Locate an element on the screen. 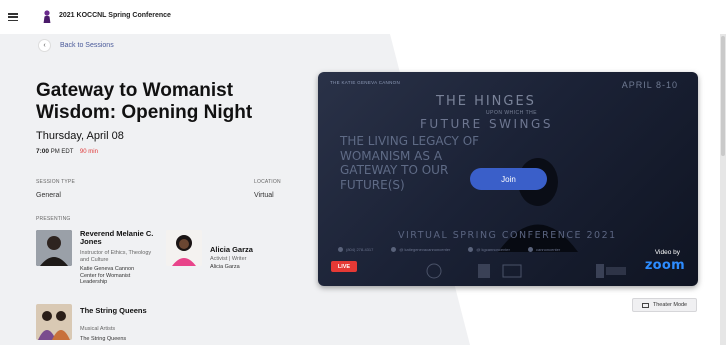  join-button: Join is located at coordinates (508, 179).